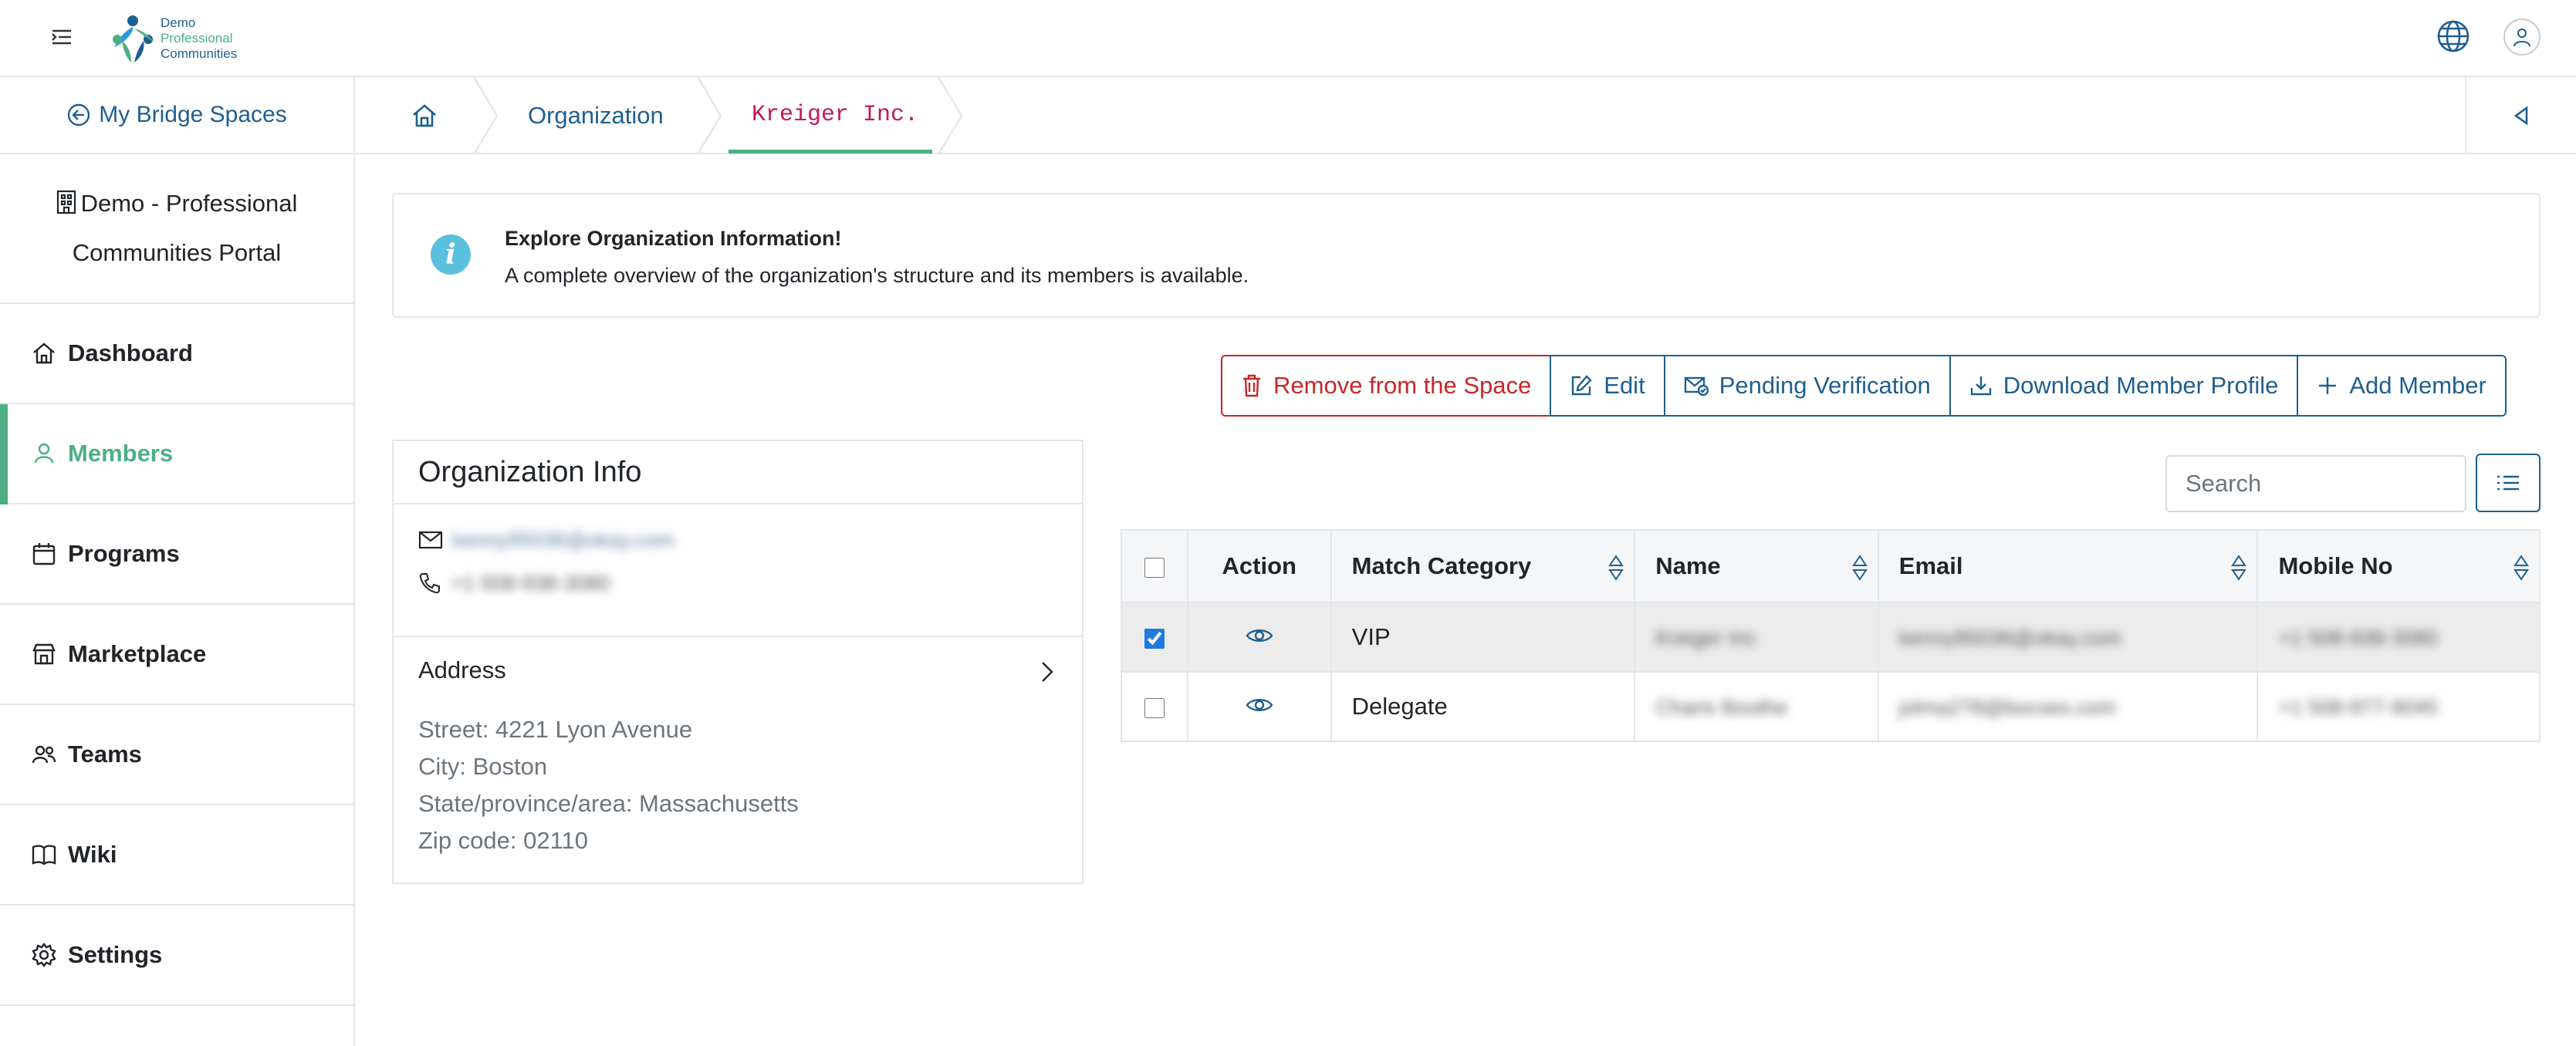 The image size is (2576, 1046). I want to click on sidebar-item-dashboard: Dashboard, so click(176, 354).